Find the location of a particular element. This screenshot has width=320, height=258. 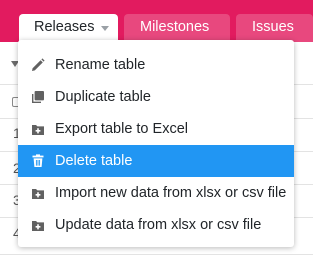

menu-item-label: Update data from xlsx or csv file is located at coordinates (158, 225).